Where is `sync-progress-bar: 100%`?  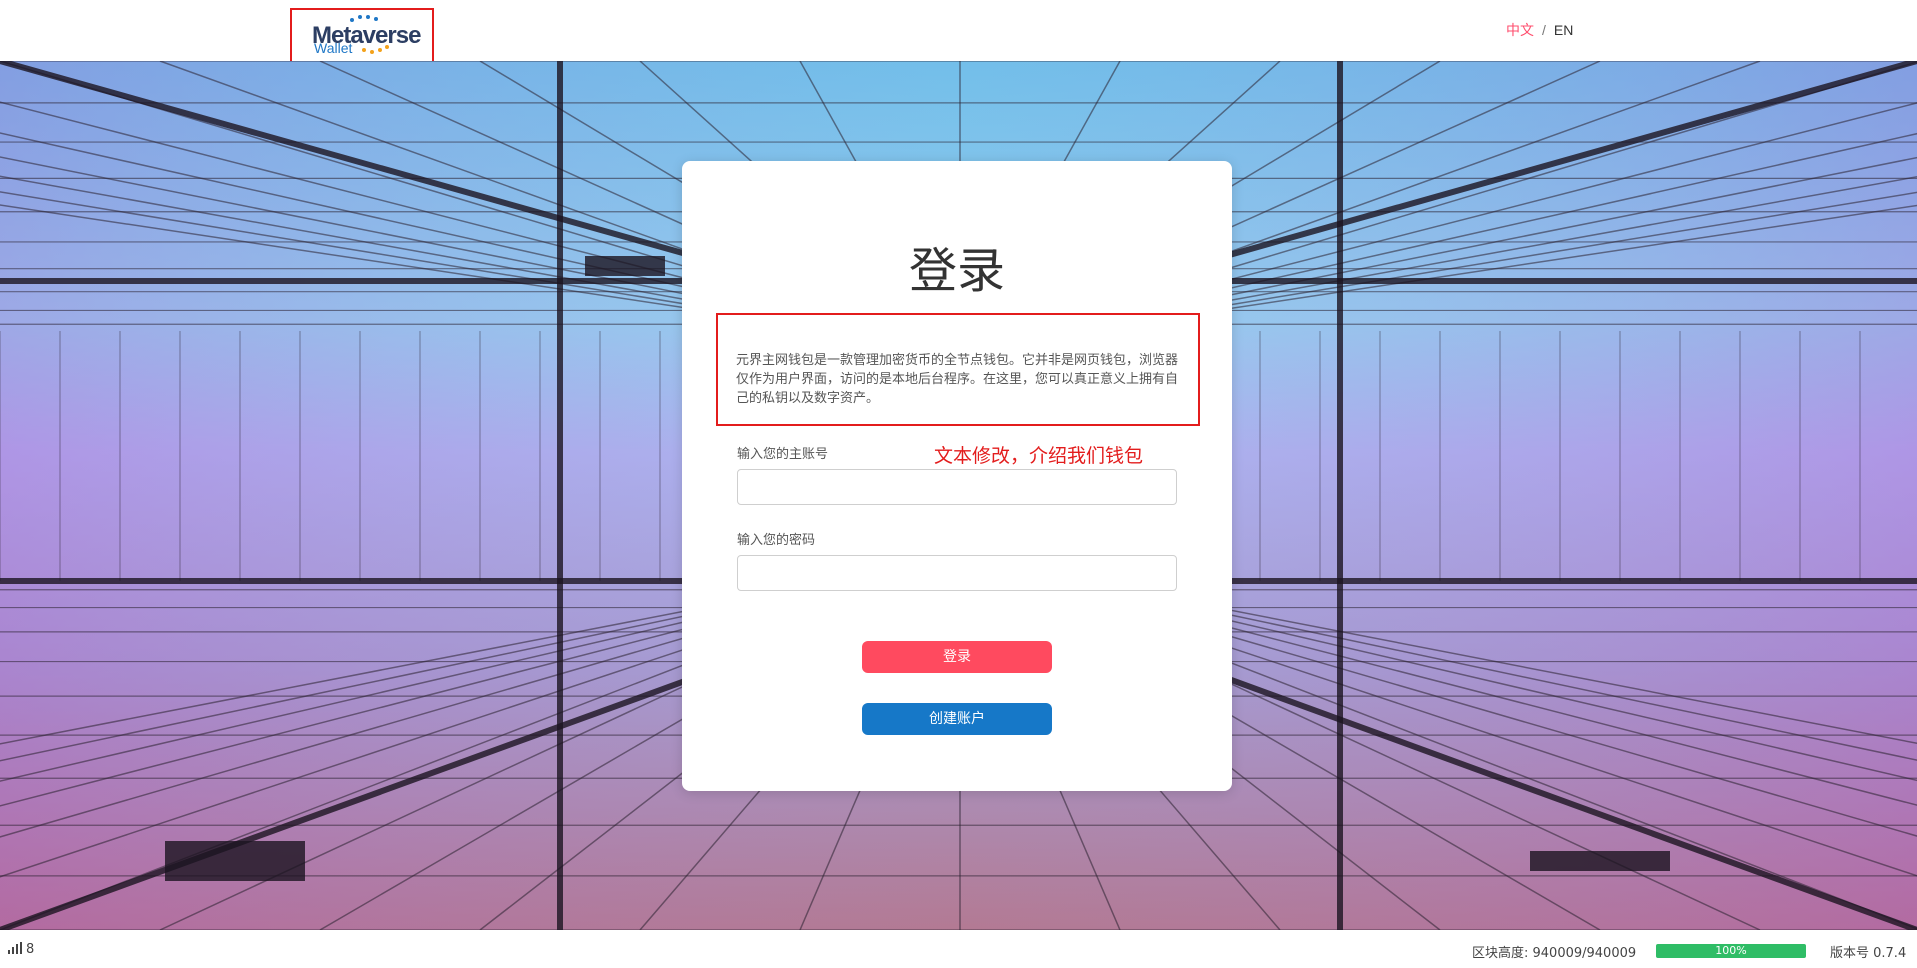 sync-progress-bar: 100% is located at coordinates (1731, 951).